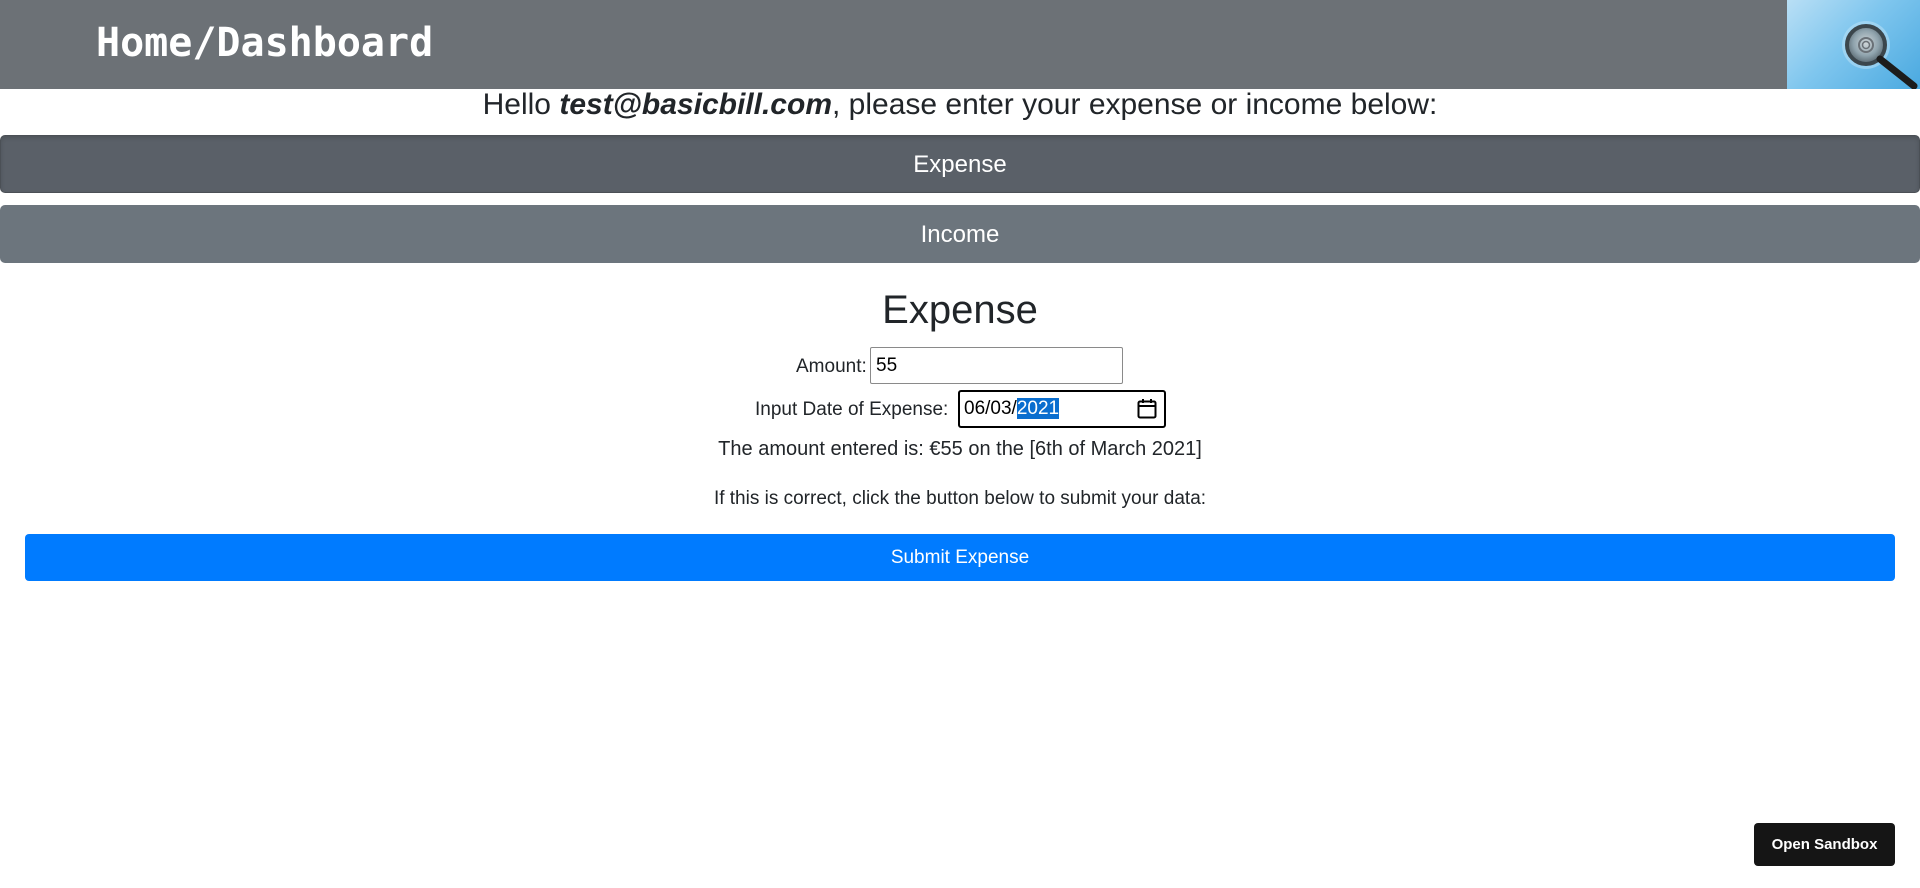 The image size is (1920, 888). I want to click on open-sandbox-button: Open Sandbox, so click(1824, 844).